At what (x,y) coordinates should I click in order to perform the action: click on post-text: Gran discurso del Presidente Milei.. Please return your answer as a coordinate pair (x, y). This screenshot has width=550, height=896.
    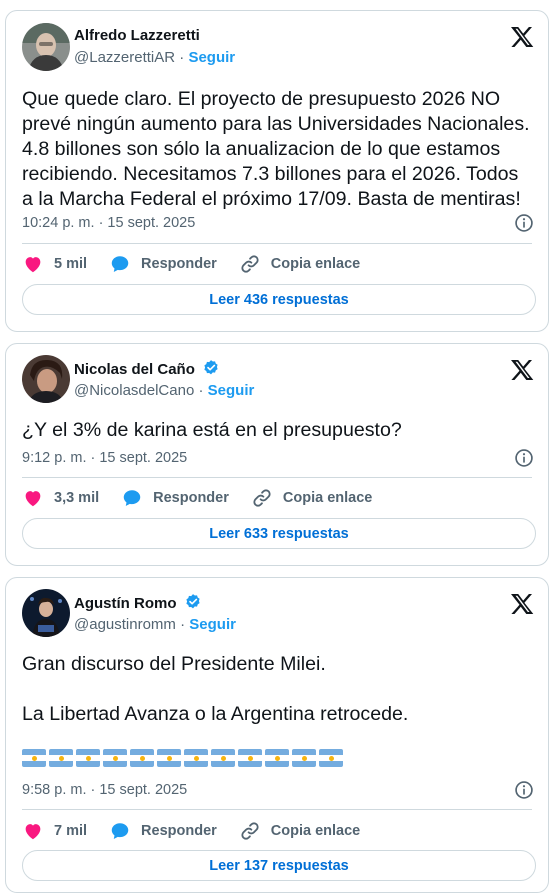
    Looking at the image, I should click on (174, 664).